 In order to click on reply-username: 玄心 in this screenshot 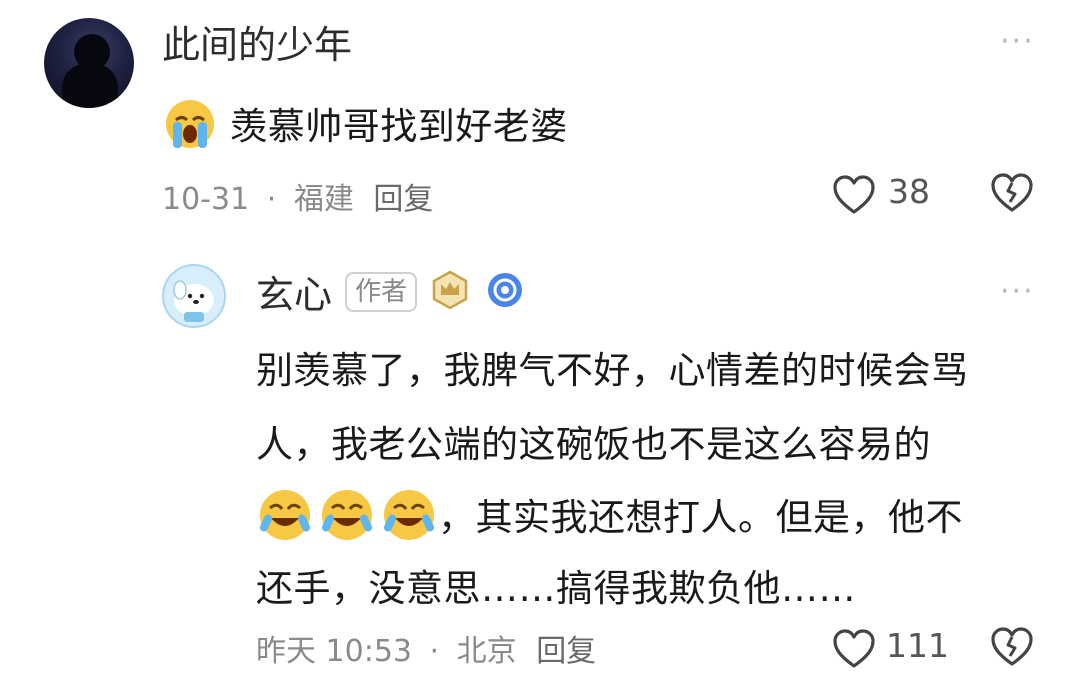, I will do `click(294, 295)`.